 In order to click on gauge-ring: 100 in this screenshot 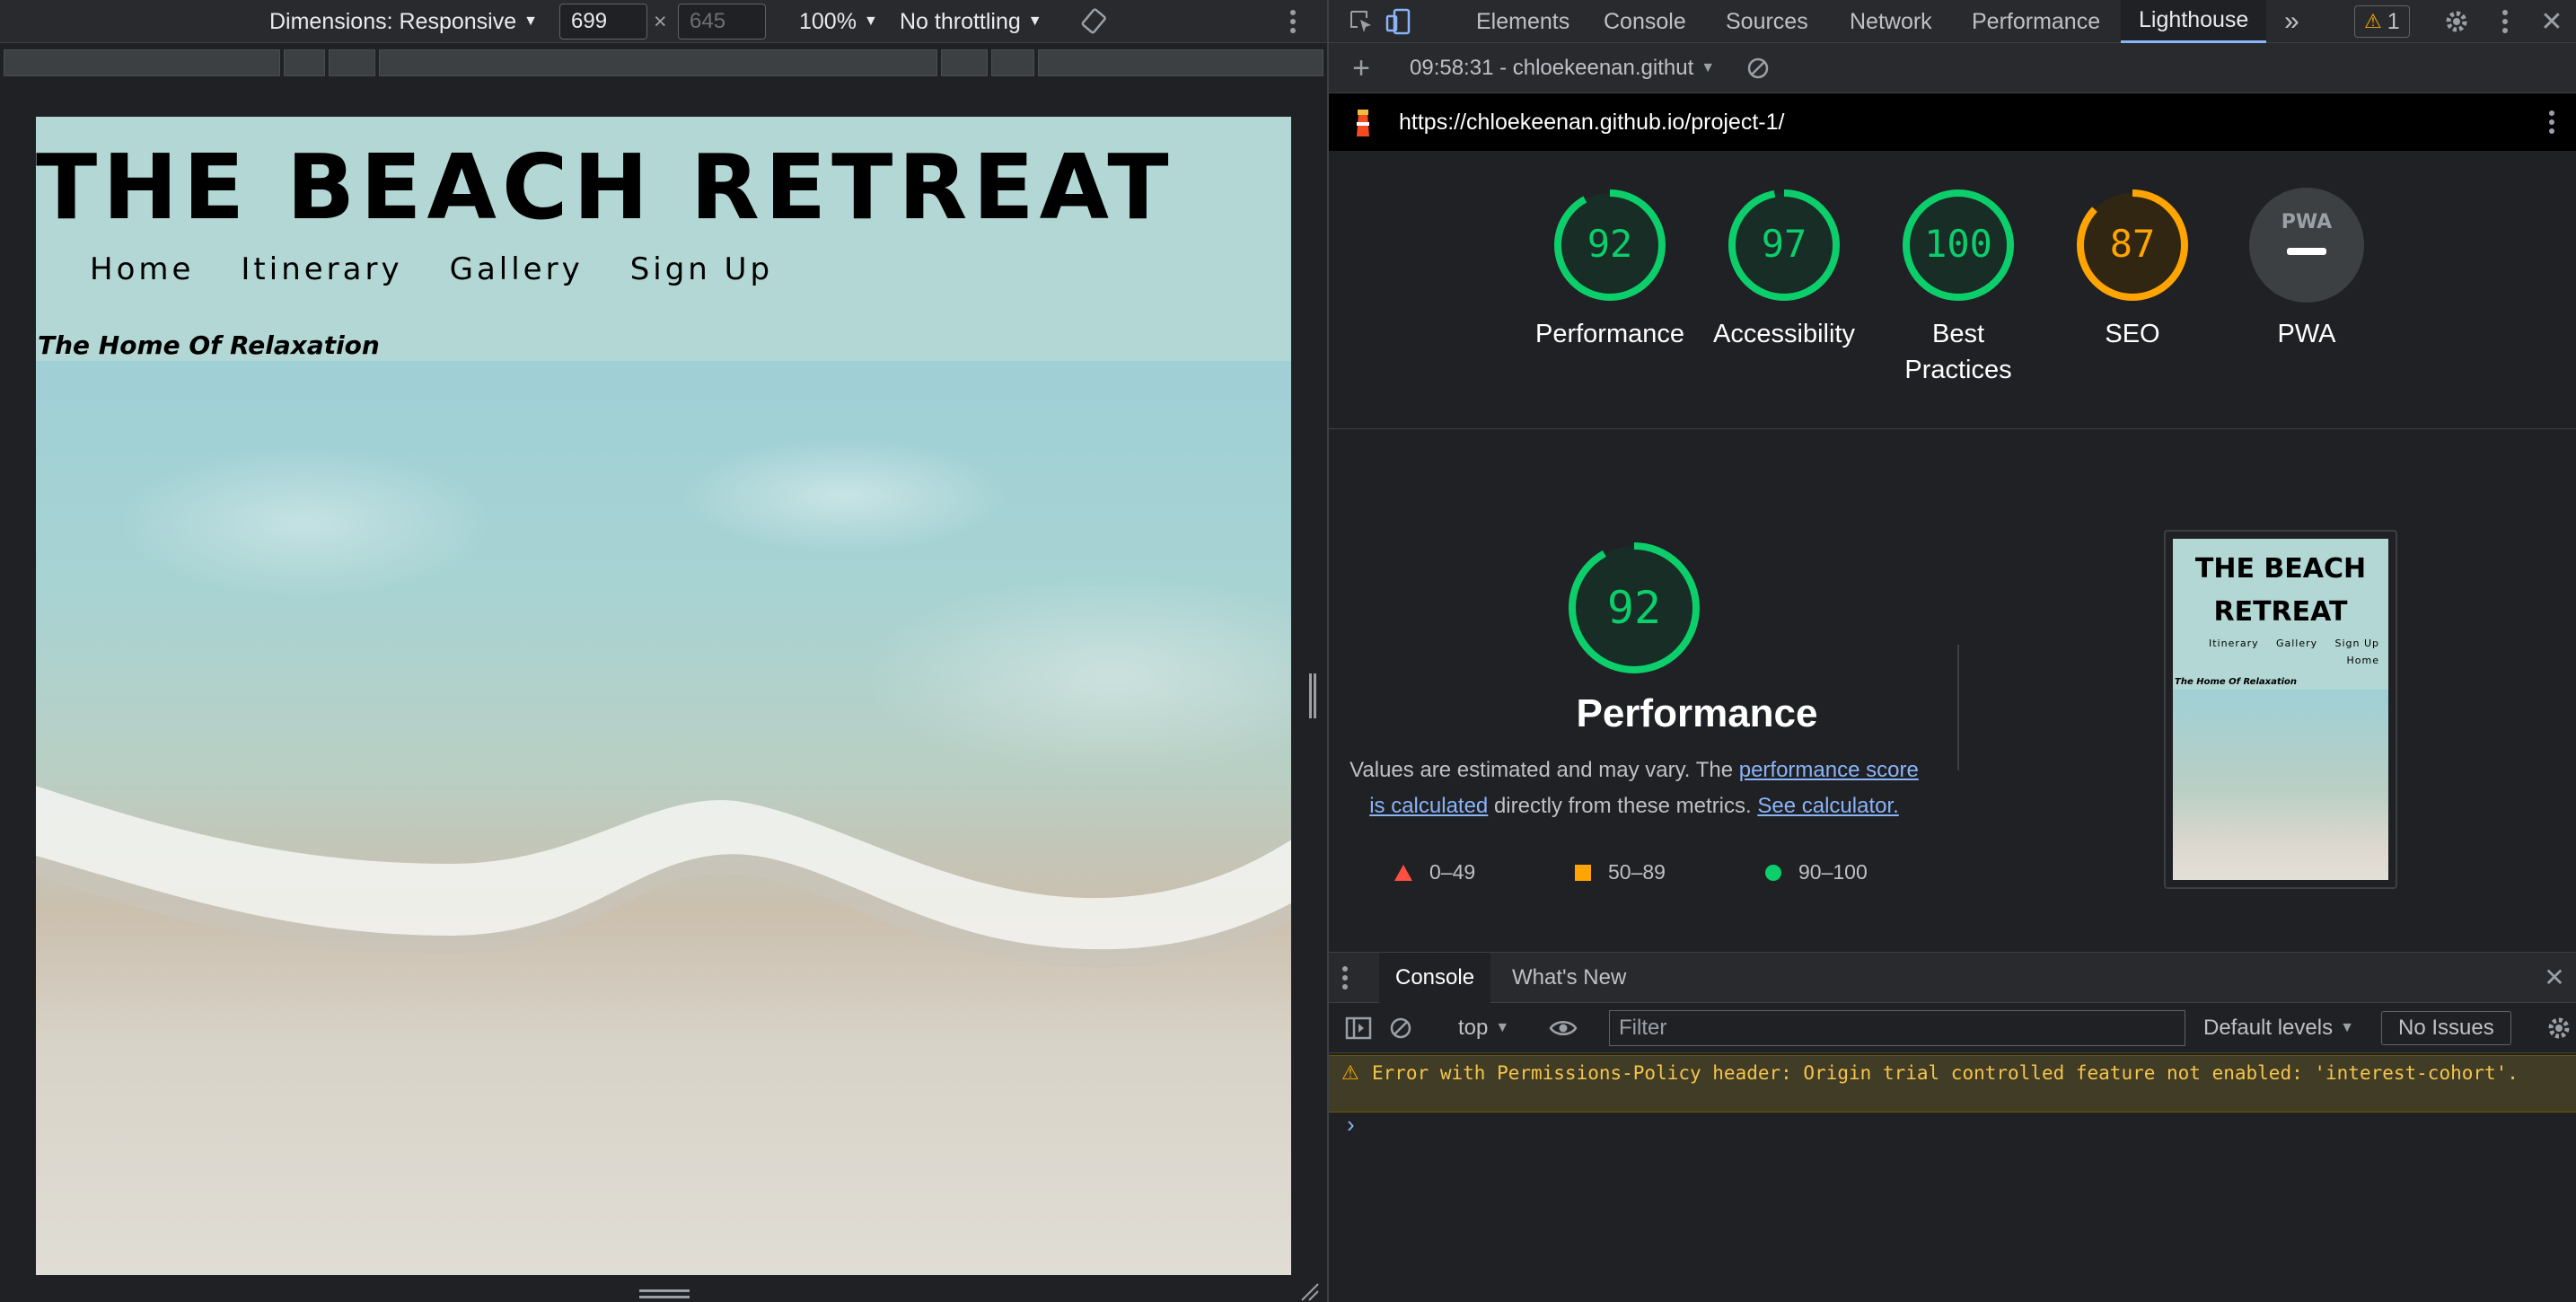, I will do `click(1958, 245)`.